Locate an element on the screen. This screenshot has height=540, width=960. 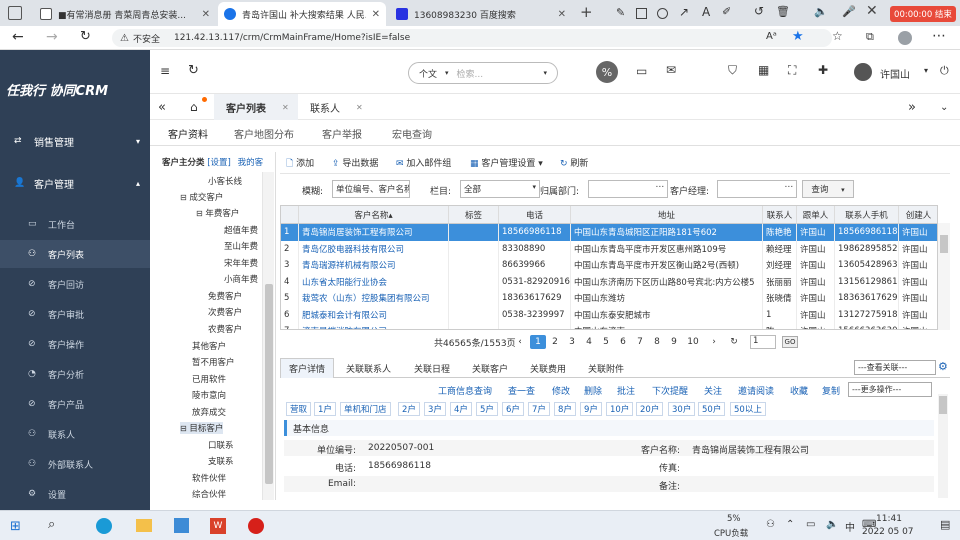
col-header-address: 地址 is located at coordinates (667, 215).